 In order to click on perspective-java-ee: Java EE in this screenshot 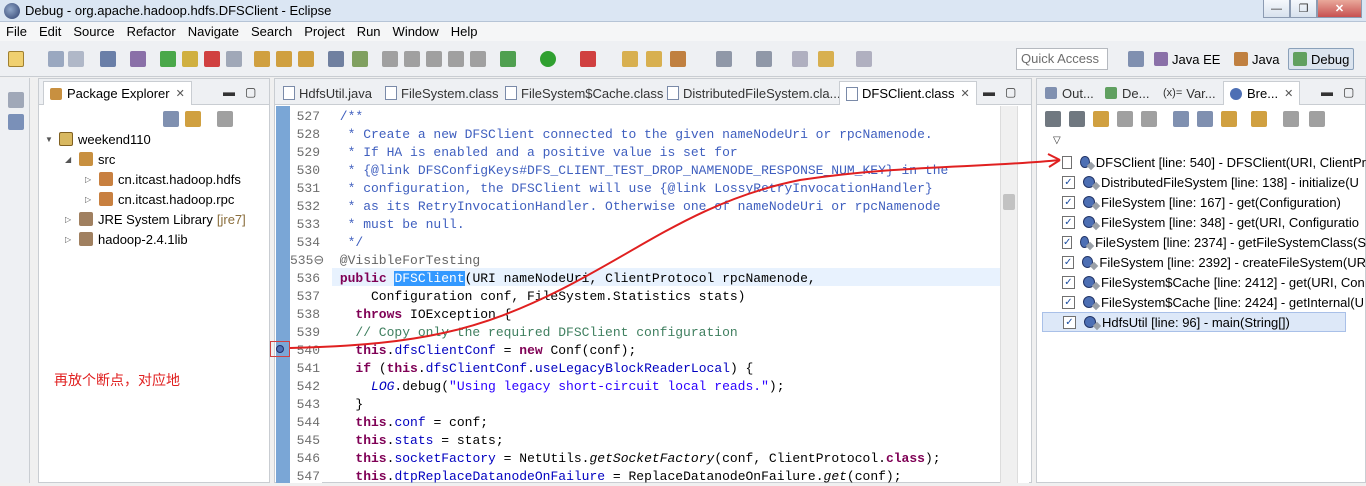, I will do `click(1187, 59)`.